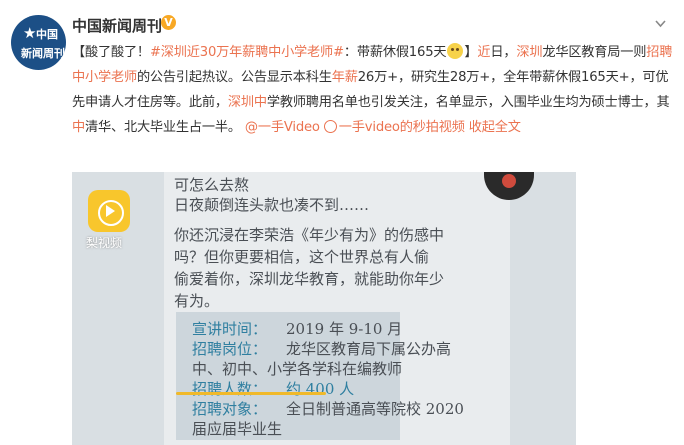  What do you see at coordinates (251, 393) in the screenshot?
I see `highlight-underline` at bounding box center [251, 393].